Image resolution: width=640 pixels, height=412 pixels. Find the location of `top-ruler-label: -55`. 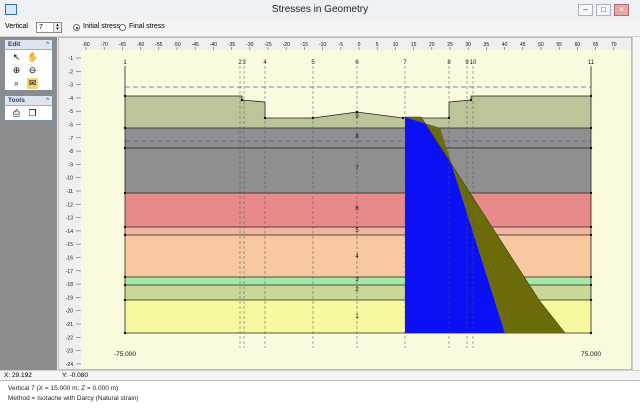

top-ruler-label: -55 is located at coordinates (158, 45).